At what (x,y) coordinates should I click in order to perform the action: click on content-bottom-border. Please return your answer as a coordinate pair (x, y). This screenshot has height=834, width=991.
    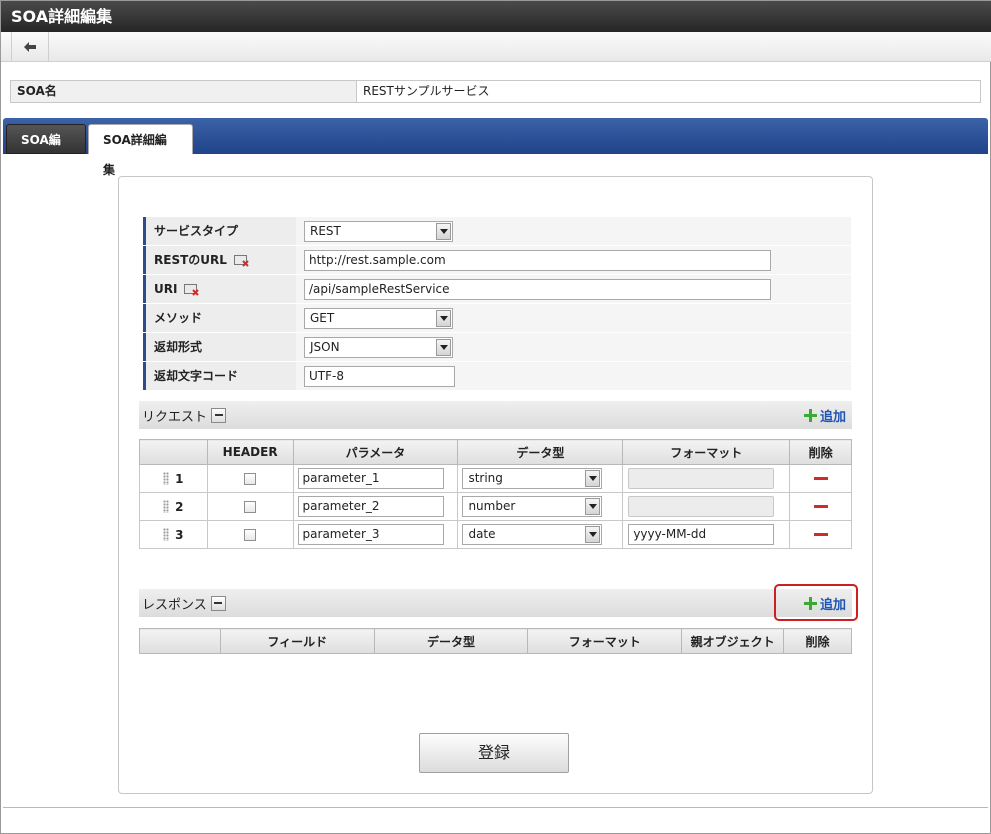
    Looking at the image, I should click on (495, 807).